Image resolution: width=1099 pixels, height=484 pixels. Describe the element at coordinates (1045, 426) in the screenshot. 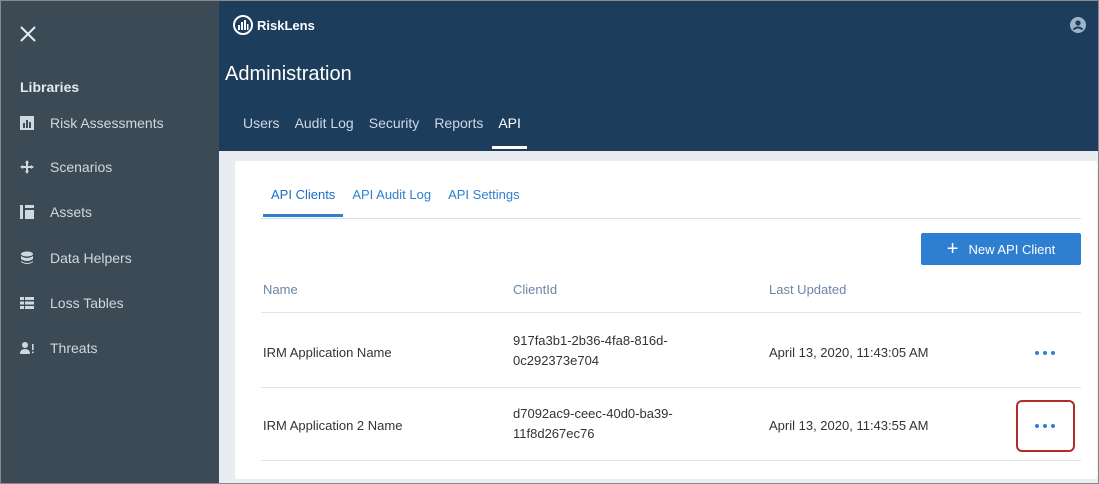

I see `highlight-box` at that location.